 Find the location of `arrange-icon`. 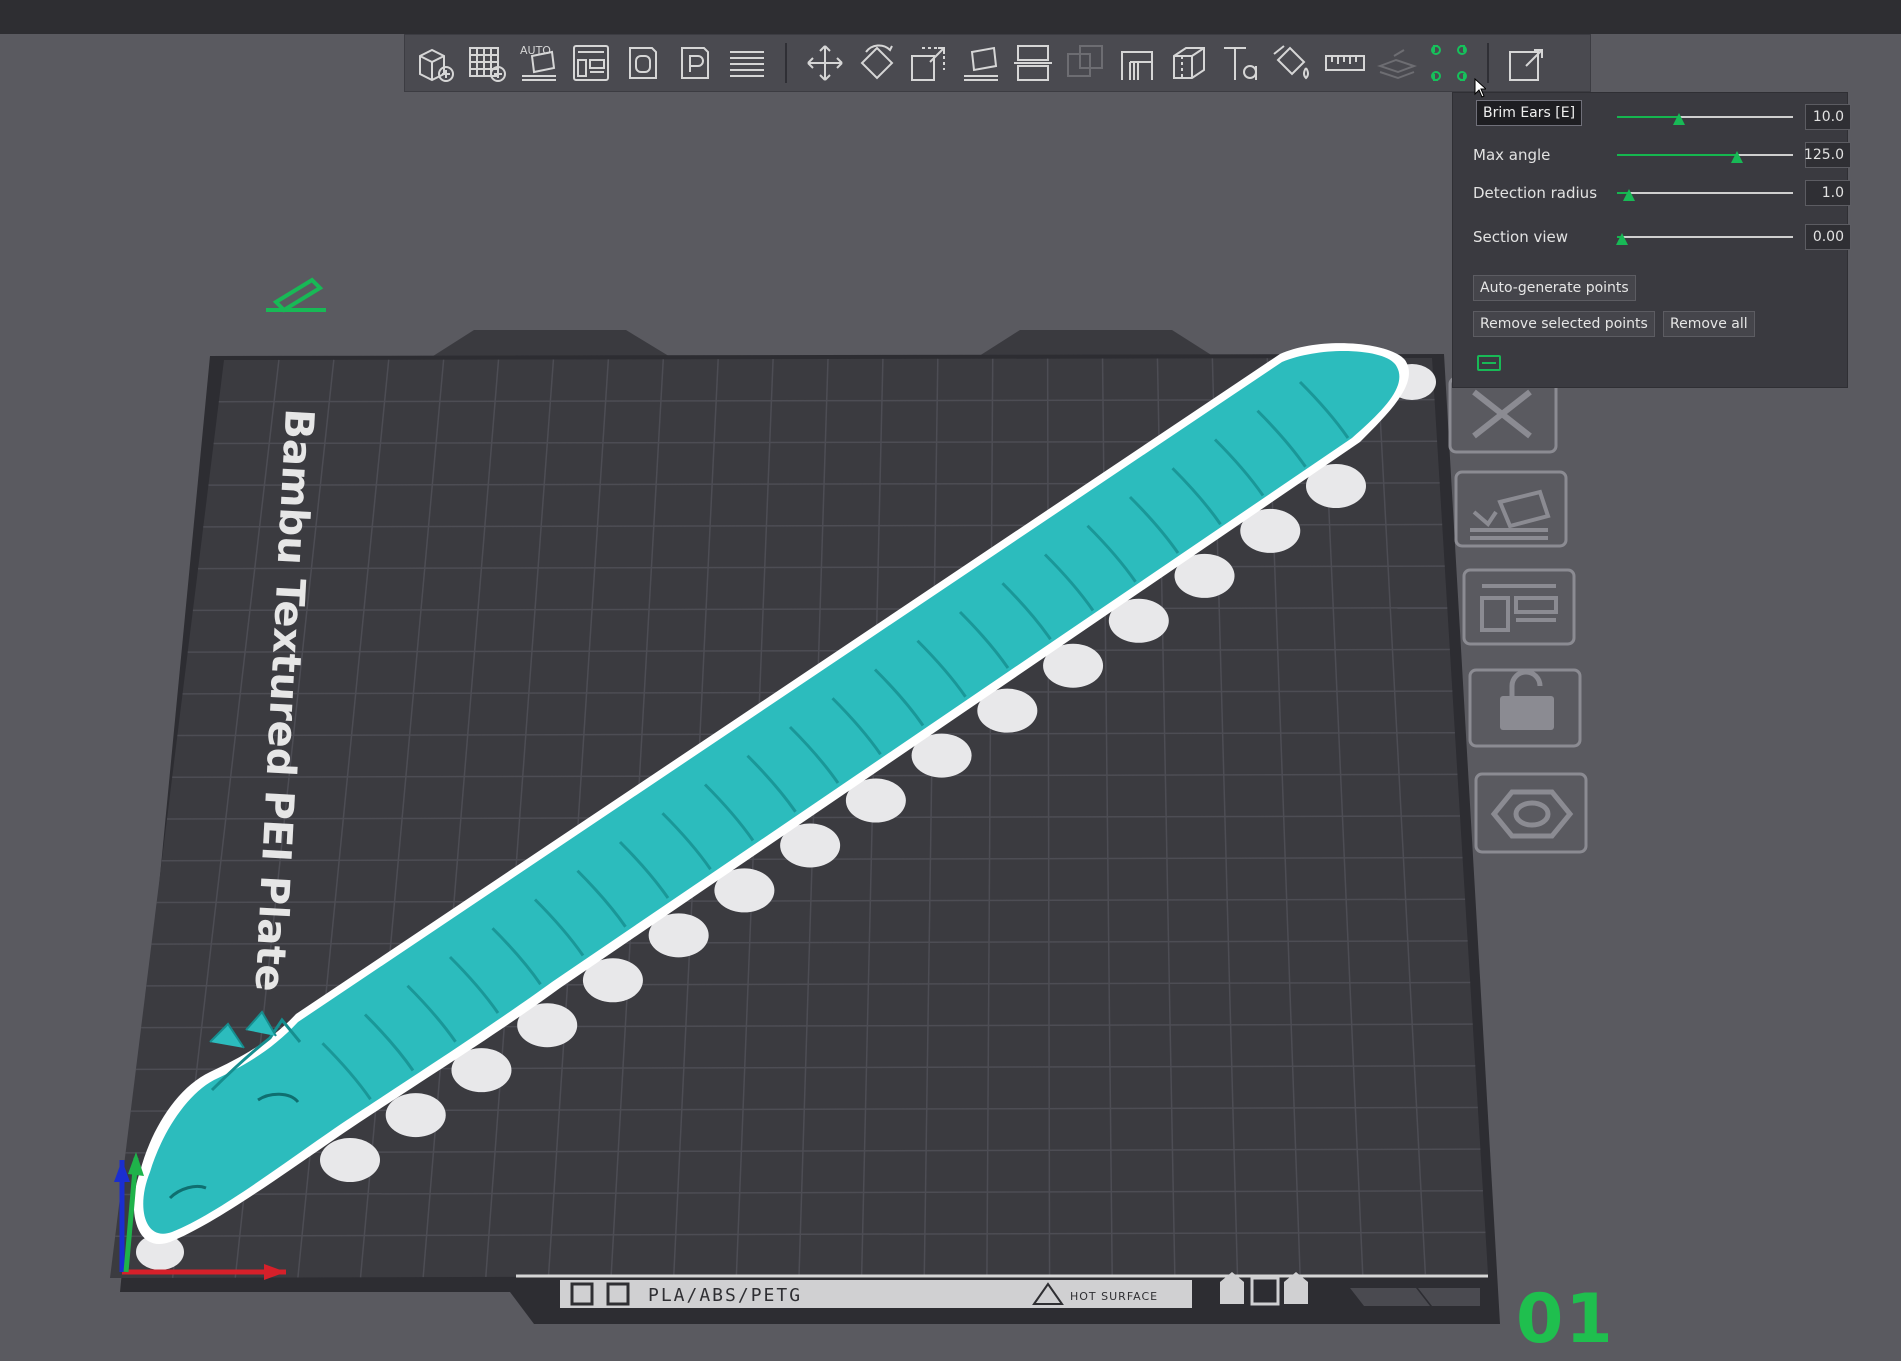

arrange-icon is located at coordinates (591, 63).